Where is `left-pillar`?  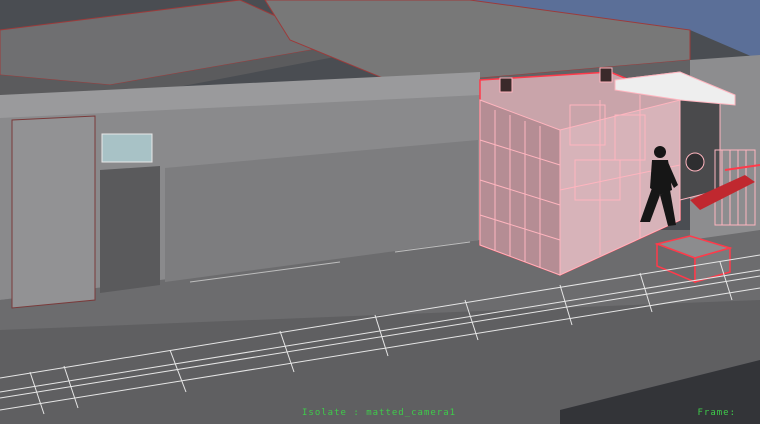
left-pillar is located at coordinates (53, 212).